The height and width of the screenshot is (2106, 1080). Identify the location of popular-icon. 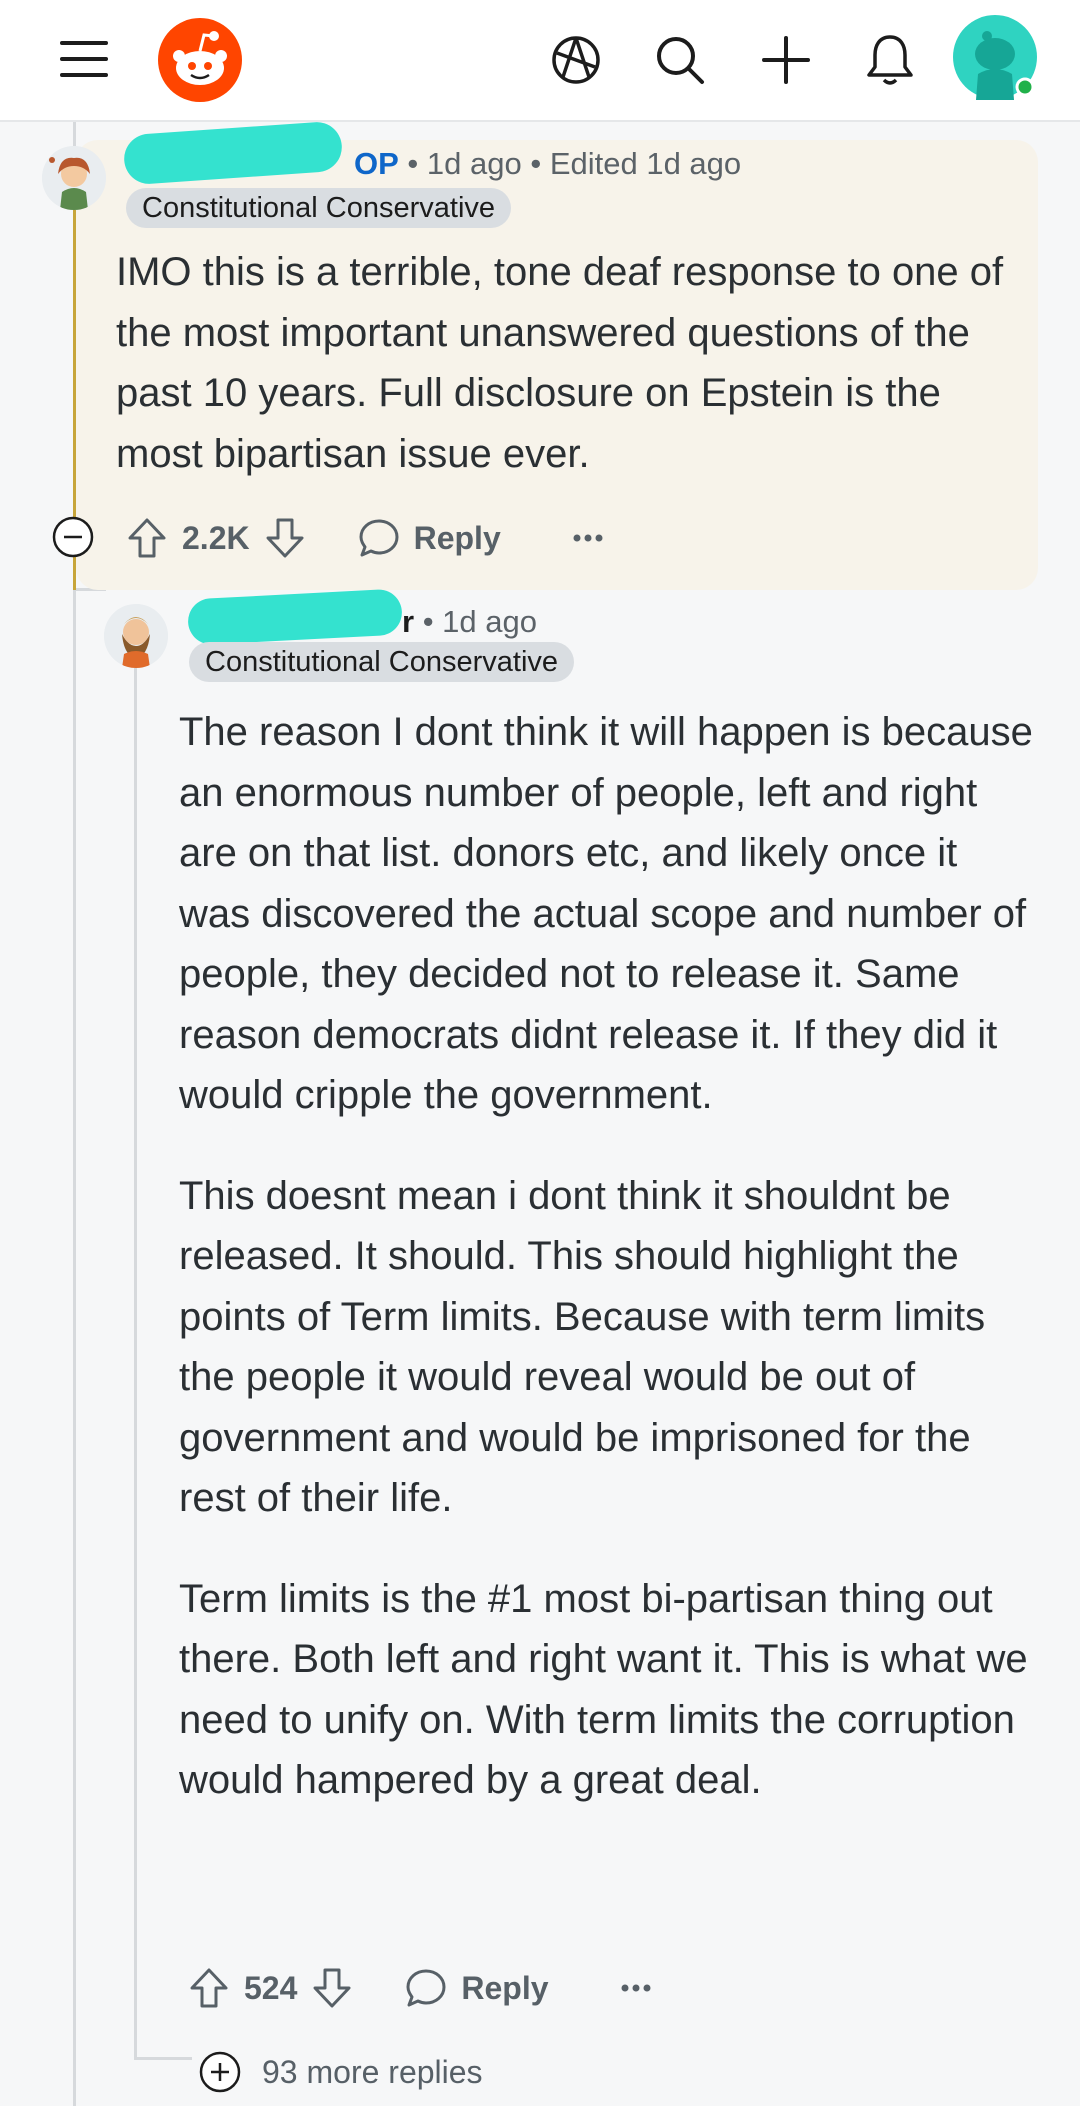
(576, 60).